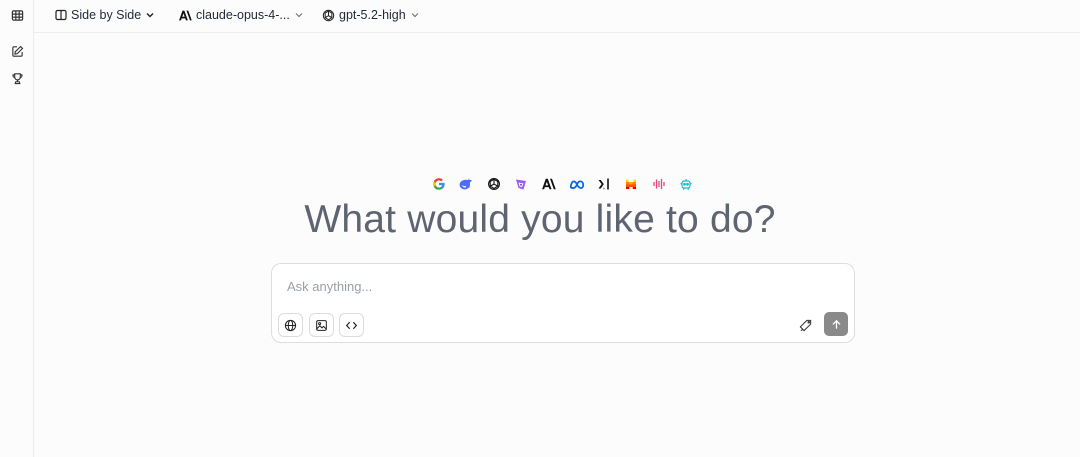 Image resolution: width=1080 pixels, height=457 pixels. Describe the element at coordinates (686, 184) in the screenshot. I see `robot-icon` at that location.